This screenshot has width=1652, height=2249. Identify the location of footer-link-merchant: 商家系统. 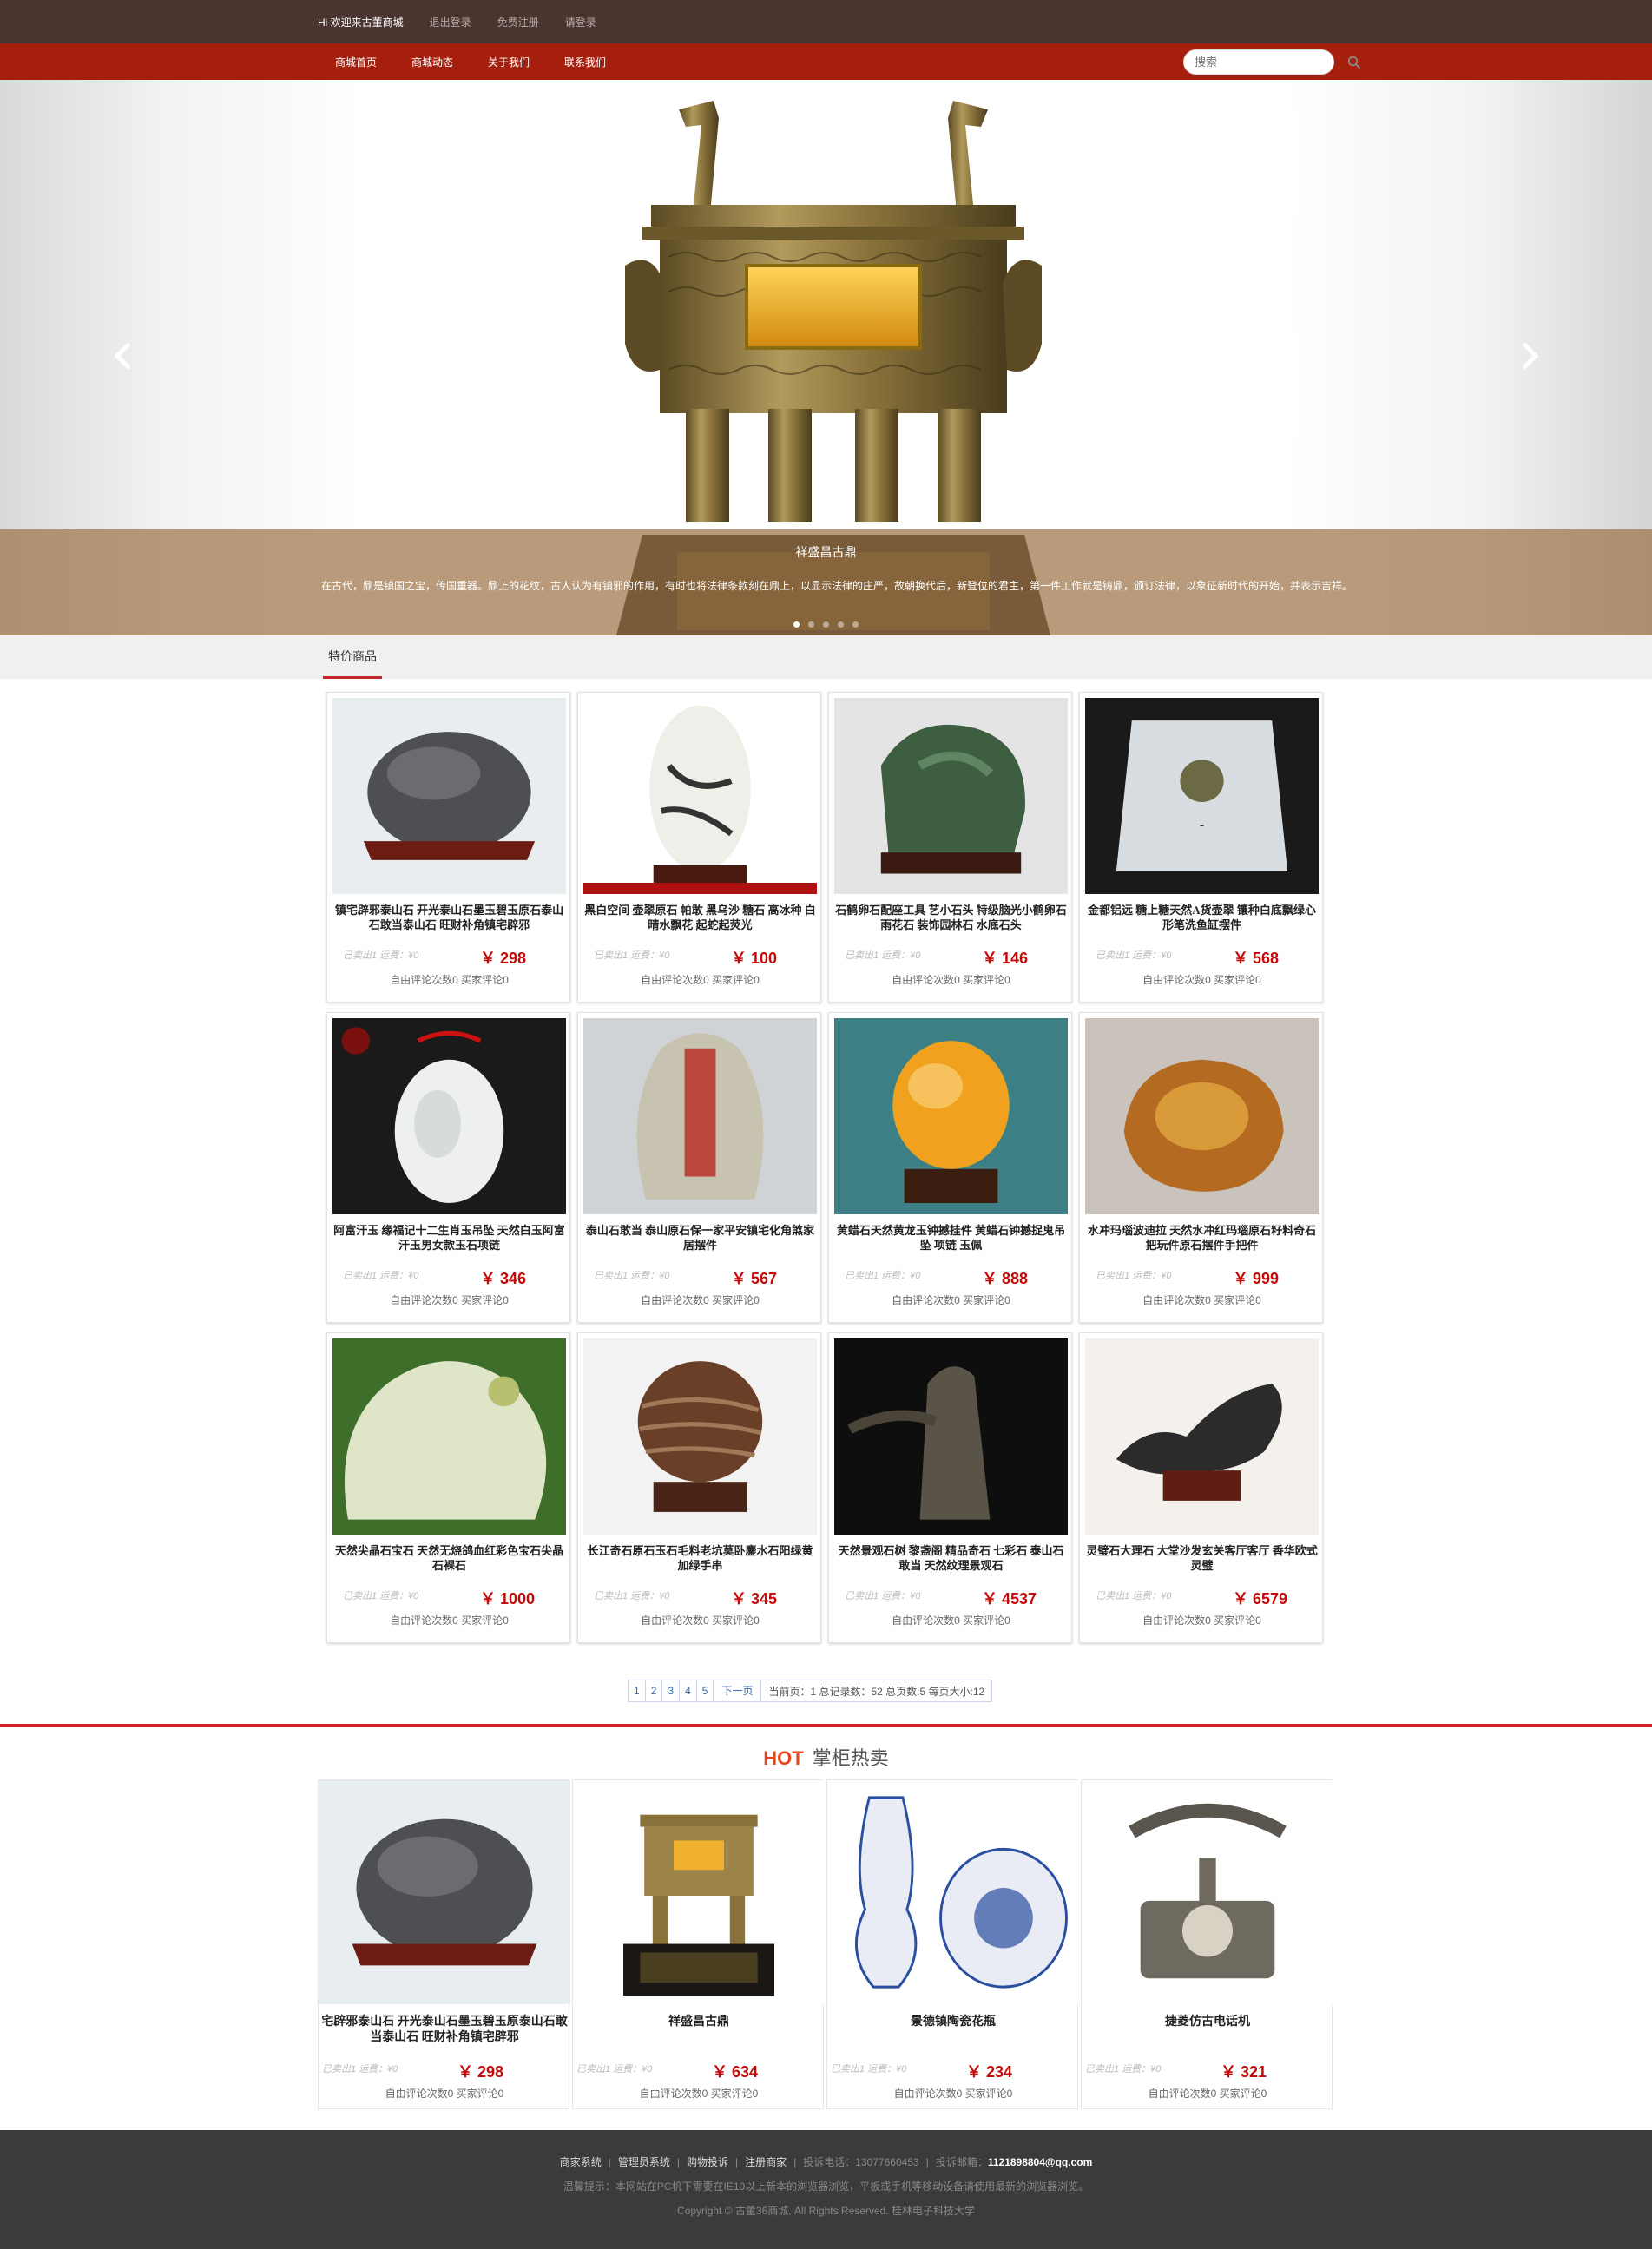
(581, 2161).